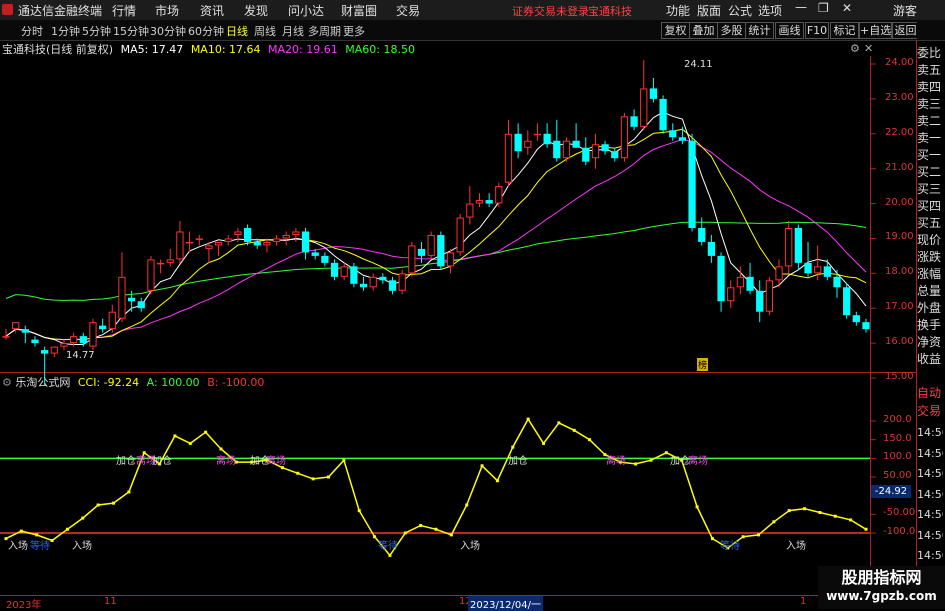 The width and height of the screenshot is (945, 611). What do you see at coordinates (899, 97) in the screenshot?
I see `y-axis-label: 23.00` at bounding box center [899, 97].